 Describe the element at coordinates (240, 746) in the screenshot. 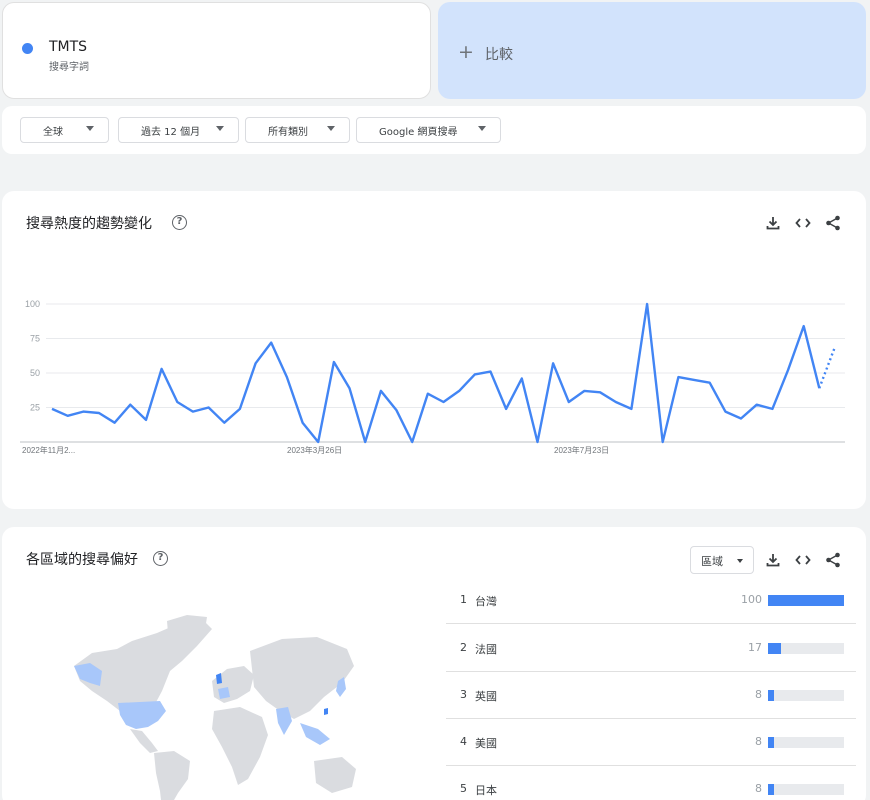

I see `map-region-africa` at that location.